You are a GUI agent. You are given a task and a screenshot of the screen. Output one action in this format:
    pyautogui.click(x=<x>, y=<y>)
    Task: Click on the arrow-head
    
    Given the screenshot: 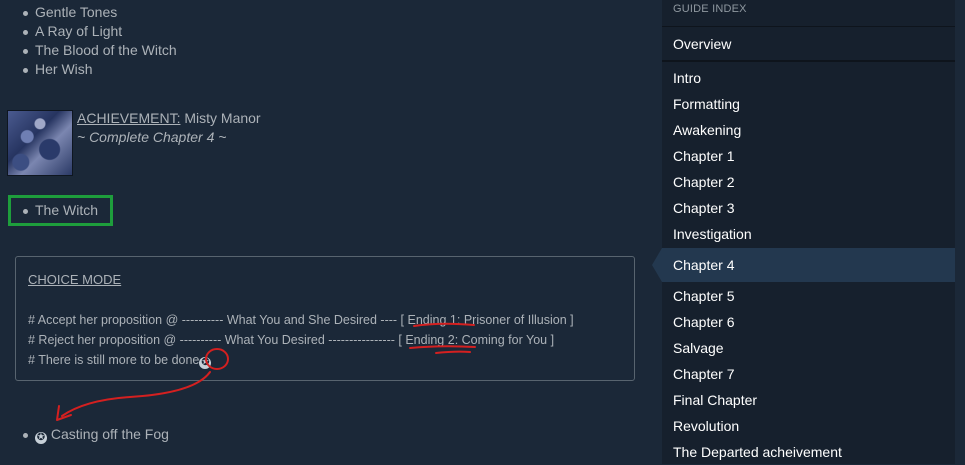 What is the action you would take?
    pyautogui.click(x=64, y=413)
    